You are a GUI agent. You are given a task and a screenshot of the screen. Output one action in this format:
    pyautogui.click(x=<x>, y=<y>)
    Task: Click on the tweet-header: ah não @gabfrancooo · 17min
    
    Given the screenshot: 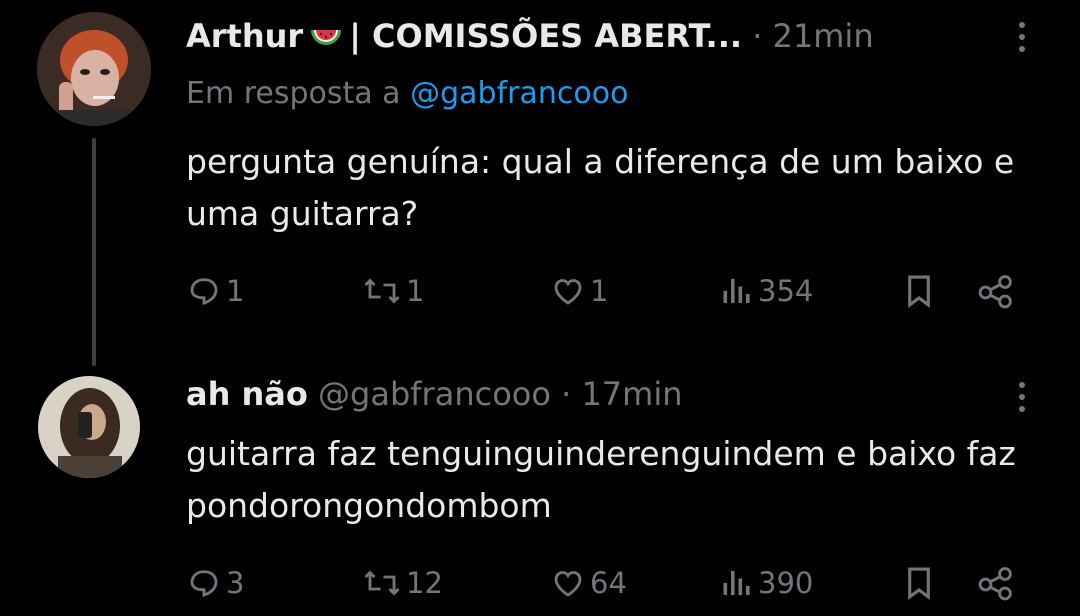 What is the action you would take?
    pyautogui.click(x=434, y=394)
    